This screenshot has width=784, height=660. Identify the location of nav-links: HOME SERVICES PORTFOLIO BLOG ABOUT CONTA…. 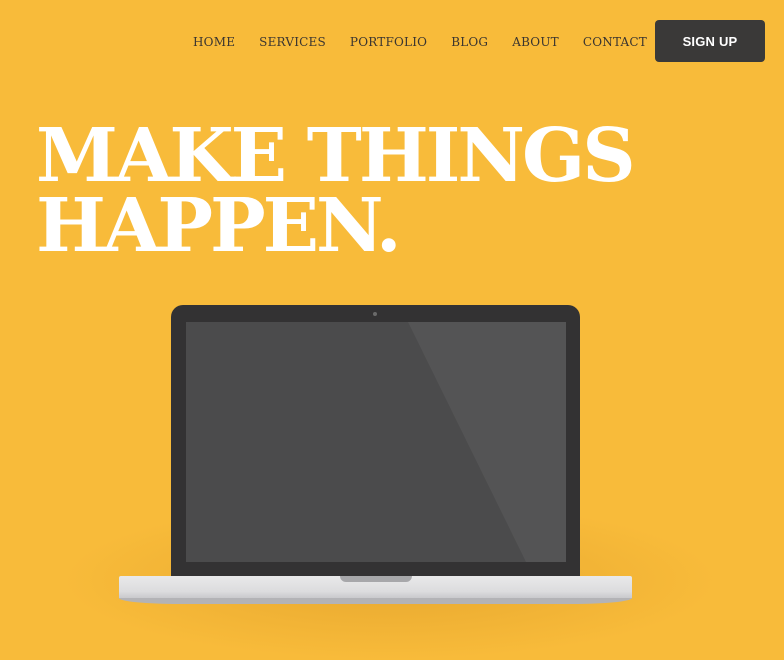
(420, 42).